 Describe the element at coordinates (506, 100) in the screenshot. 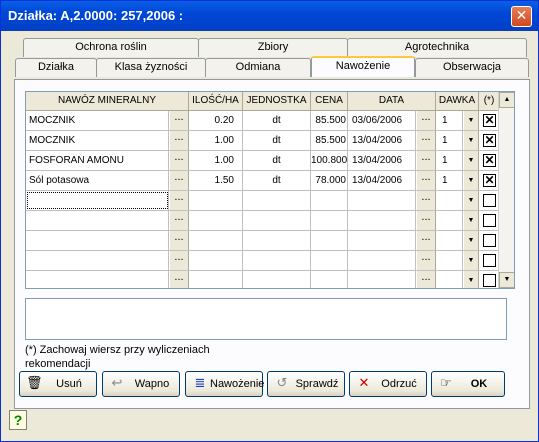

I see `scroll-up-icon: ▲` at that location.